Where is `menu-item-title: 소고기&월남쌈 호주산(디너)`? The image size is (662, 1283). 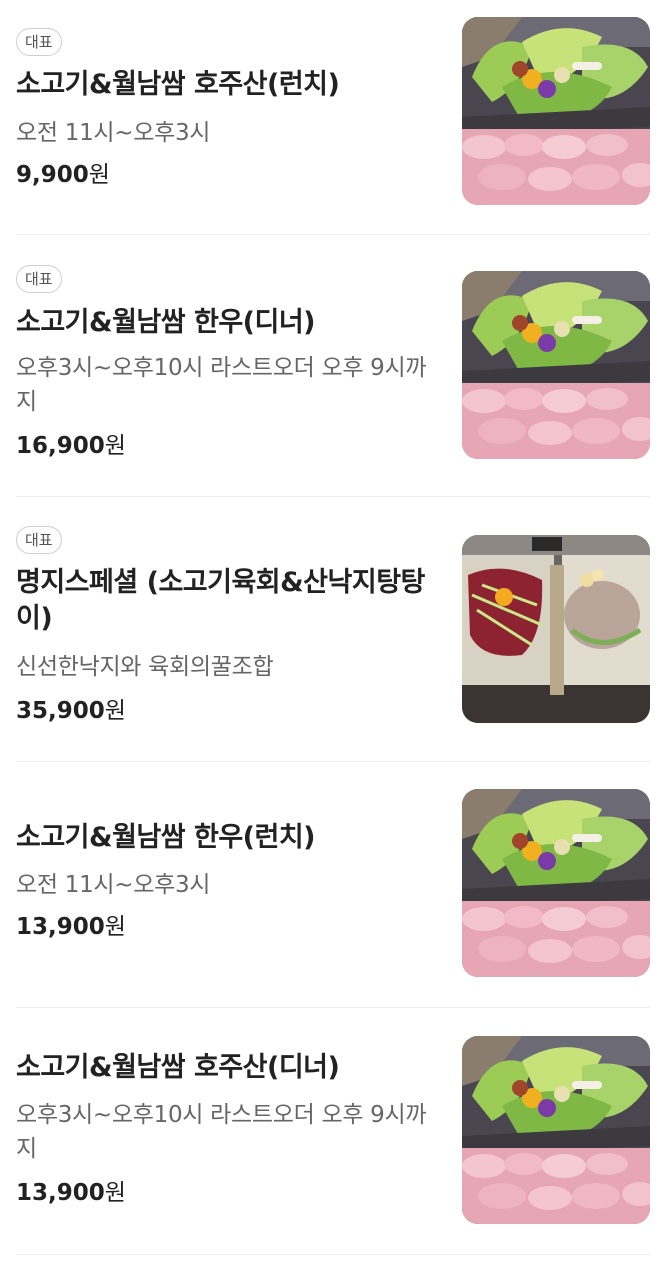
menu-item-title: 소고기&월남쌈 호주산(디너) is located at coordinates (178, 1067).